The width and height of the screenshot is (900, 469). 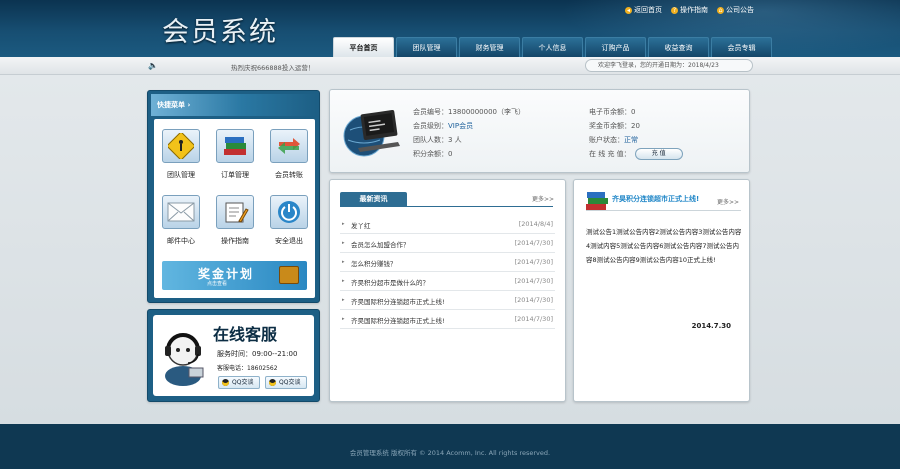 What do you see at coordinates (711, 326) in the screenshot?
I see `notice-date: 2014.7.30` at bounding box center [711, 326].